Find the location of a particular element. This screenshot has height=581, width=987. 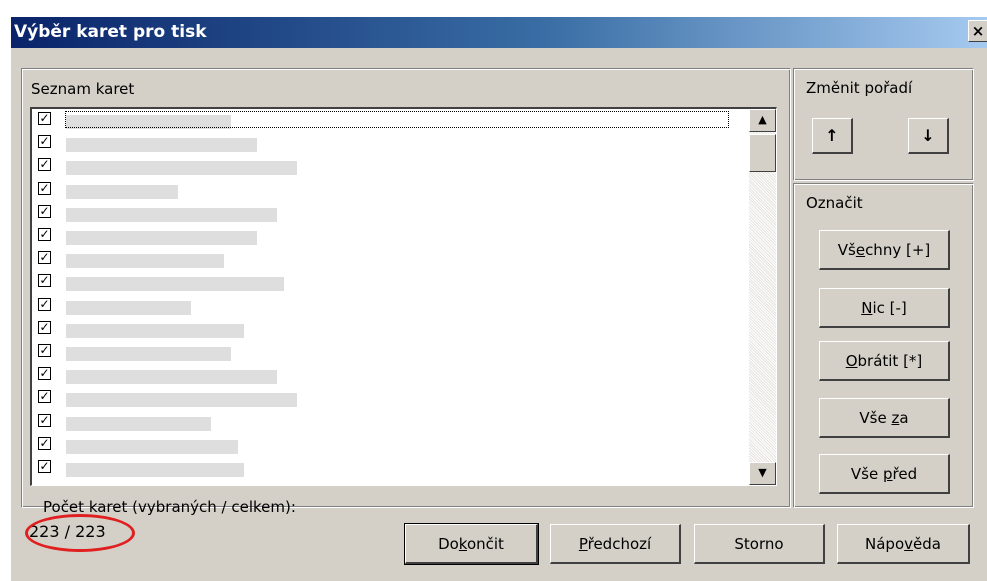

help-button: Nápověda is located at coordinates (903, 544).